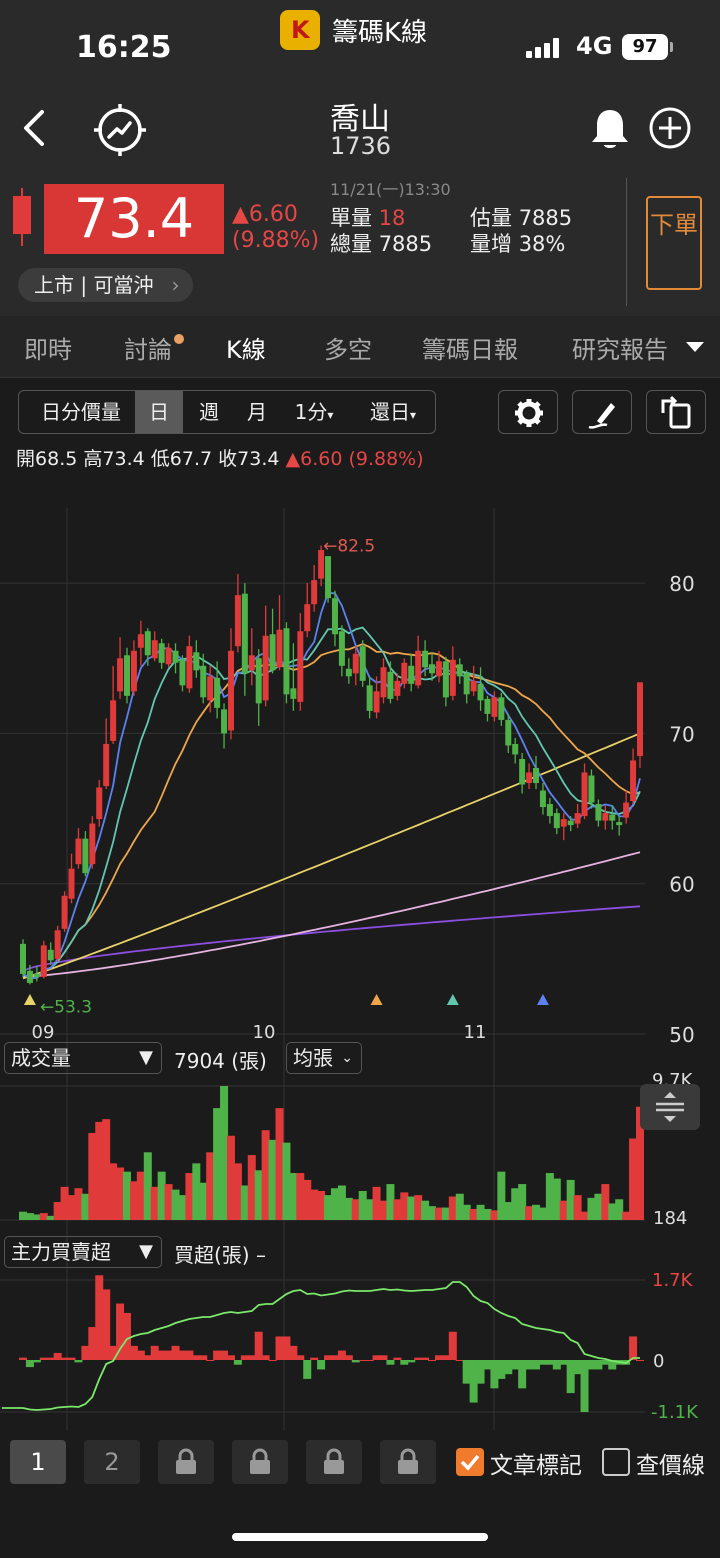 This screenshot has width=720, height=1558. Describe the element at coordinates (220, 1255) in the screenshot. I see `main-force-value: 買超(張) –` at that location.